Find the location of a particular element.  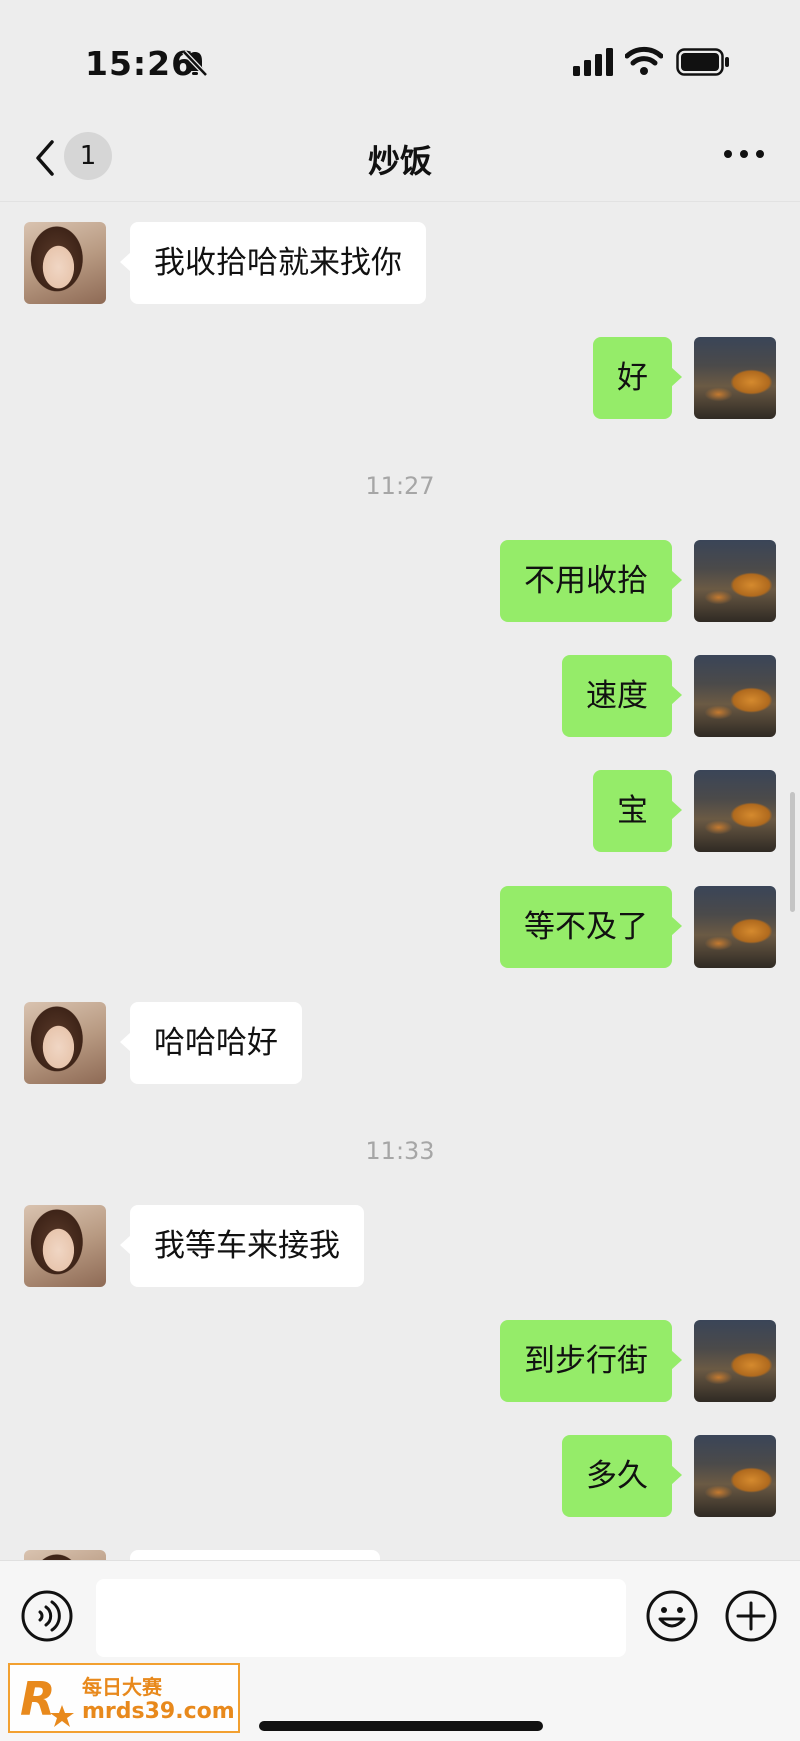

message-row: 到步行街 is located at coordinates (400, 1362).